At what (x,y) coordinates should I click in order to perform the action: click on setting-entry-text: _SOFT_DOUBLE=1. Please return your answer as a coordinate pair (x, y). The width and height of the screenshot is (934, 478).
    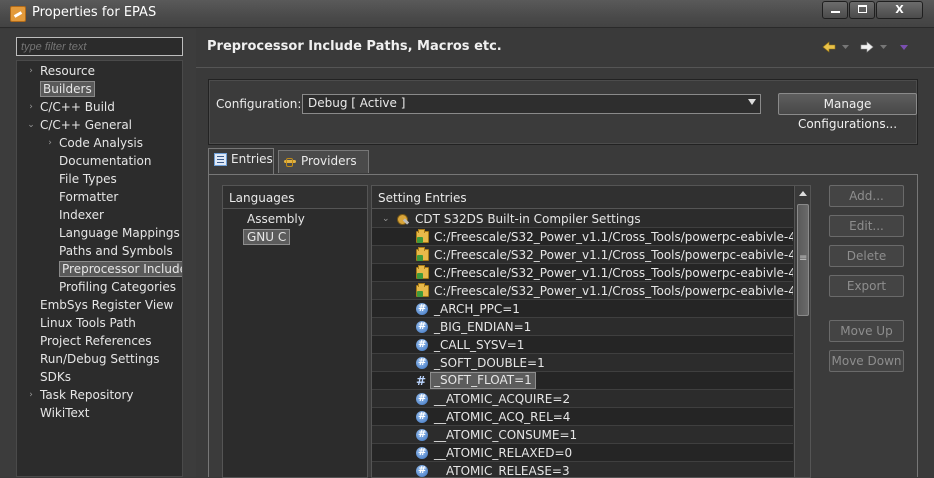
    Looking at the image, I should click on (489, 363).